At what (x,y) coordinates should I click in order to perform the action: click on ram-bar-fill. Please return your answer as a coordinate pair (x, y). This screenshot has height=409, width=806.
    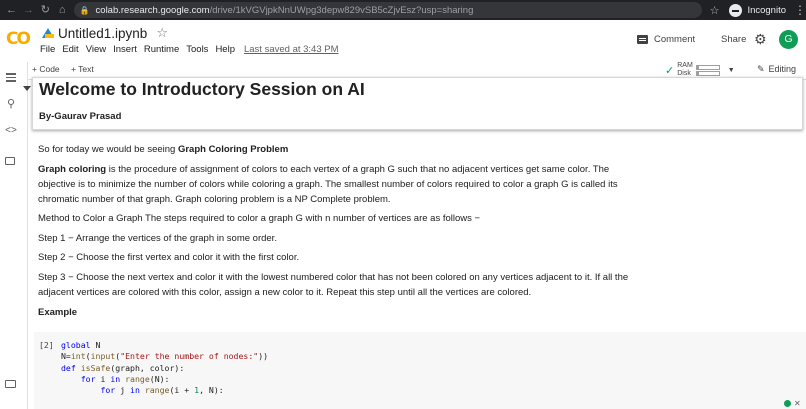
    Looking at the image, I should click on (698, 67).